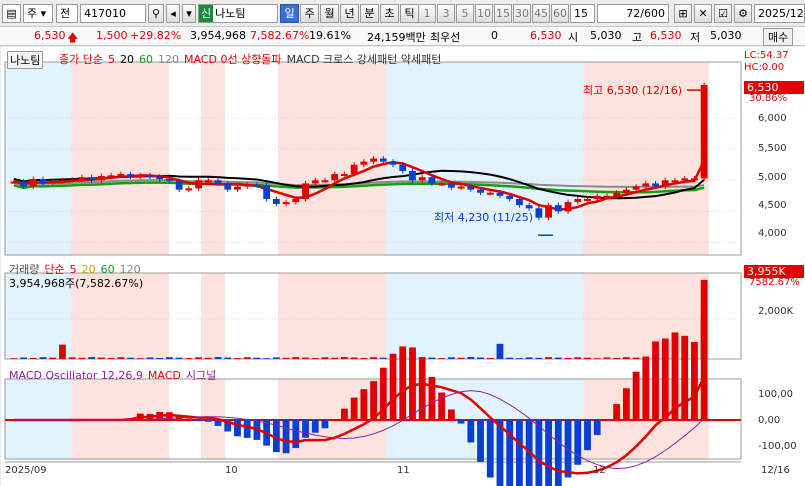 This screenshot has width=805, height=486. I want to click on minute-button-30: 30, so click(522, 13).